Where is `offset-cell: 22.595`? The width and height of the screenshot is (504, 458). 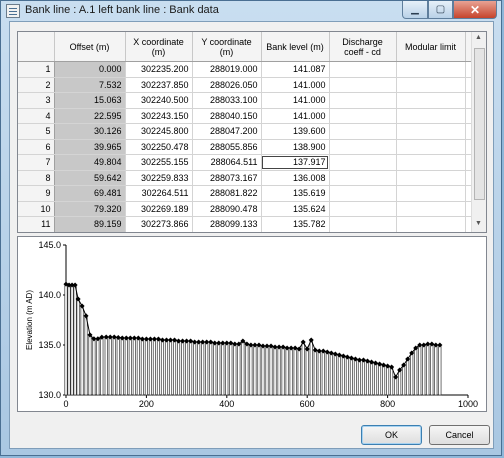
offset-cell: 22.595 is located at coordinates (90, 116).